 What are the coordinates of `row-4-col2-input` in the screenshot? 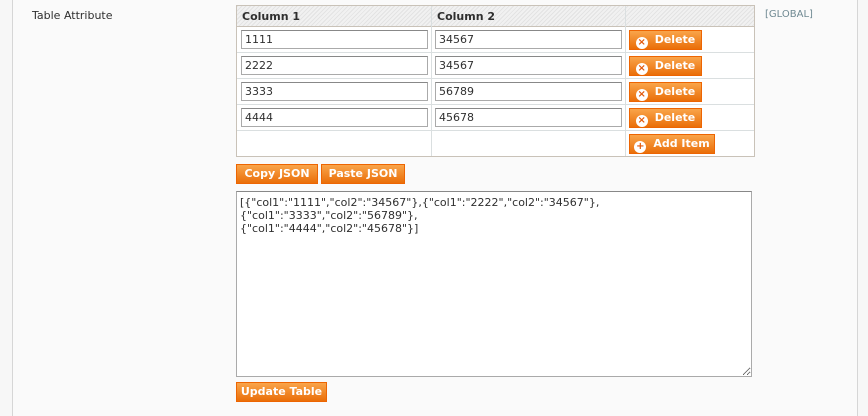 It's located at (528, 117).